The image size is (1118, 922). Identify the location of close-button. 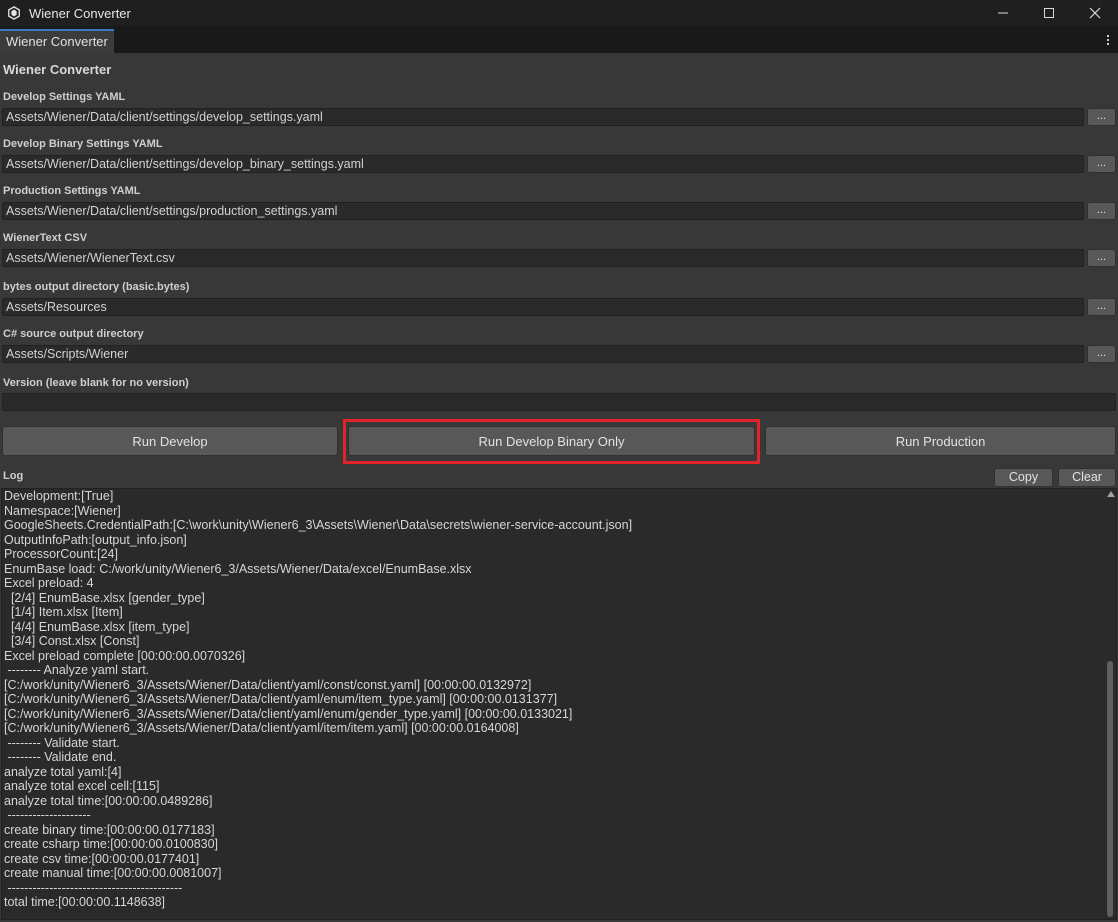
(1095, 13).